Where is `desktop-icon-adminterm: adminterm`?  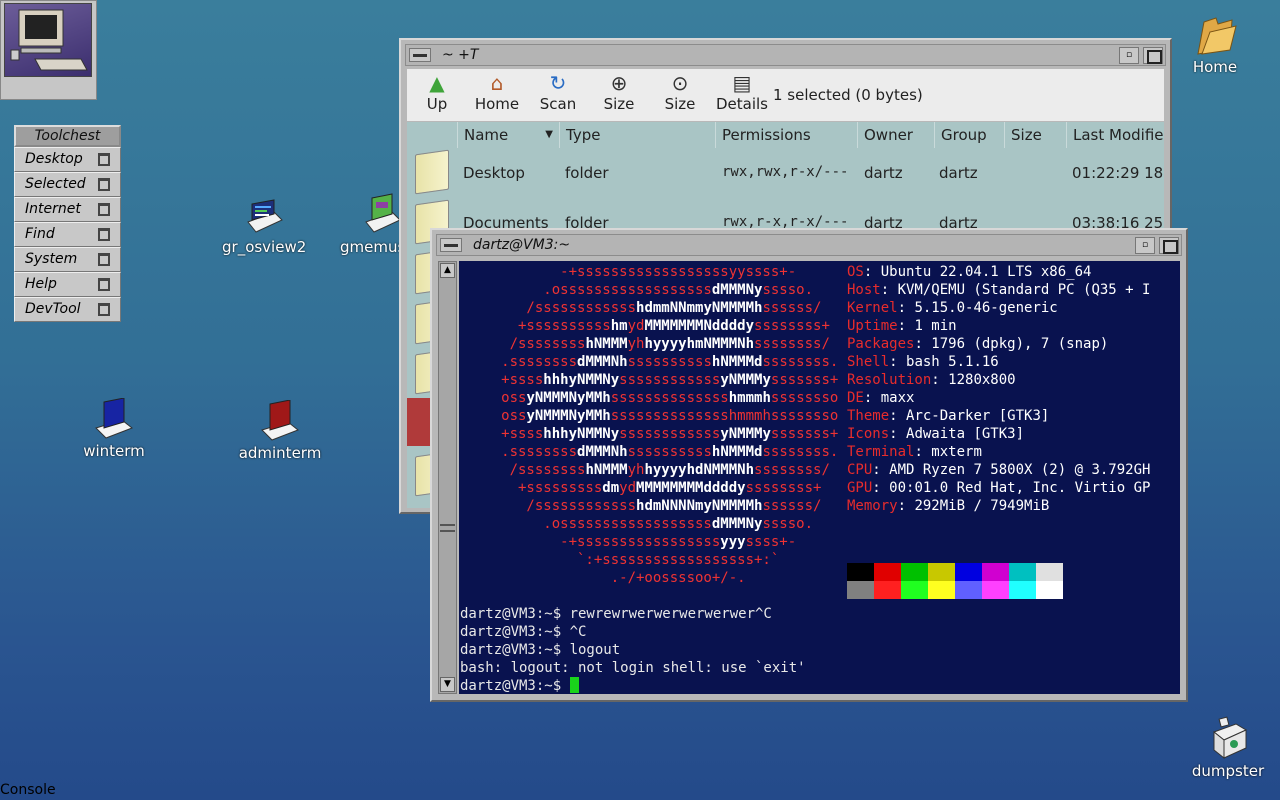
desktop-icon-adminterm: adminterm is located at coordinates (280, 431).